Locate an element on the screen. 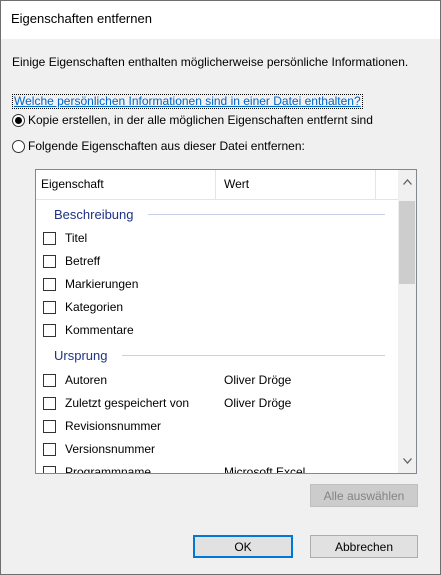  list-item: Autoren Oliver Dröge is located at coordinates (167, 380).